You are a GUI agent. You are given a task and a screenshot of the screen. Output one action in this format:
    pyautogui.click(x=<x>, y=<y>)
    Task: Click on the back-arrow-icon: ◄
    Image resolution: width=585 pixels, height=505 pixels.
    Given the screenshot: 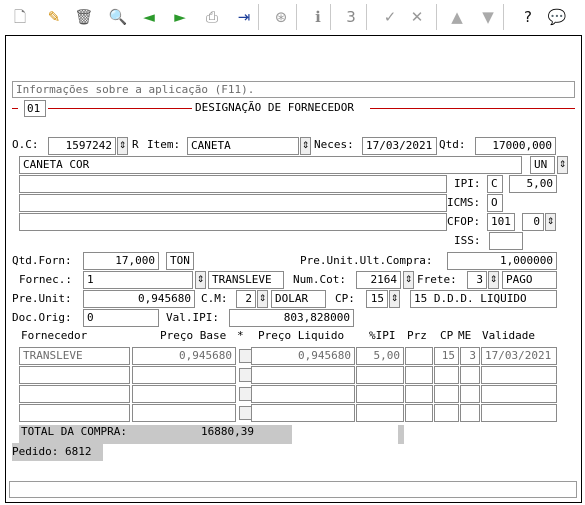 What is the action you would take?
    pyautogui.click(x=149, y=17)
    